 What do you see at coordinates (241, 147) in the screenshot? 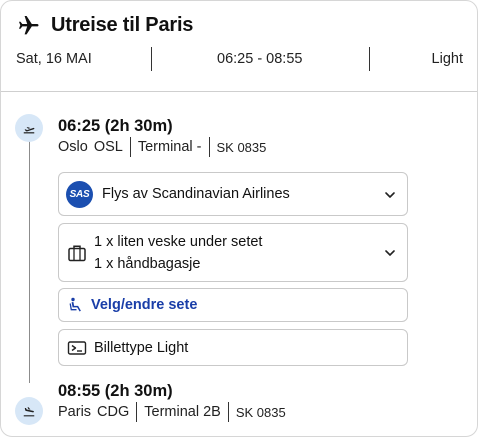
I see `departure-flight-number: SK 0835` at bounding box center [241, 147].